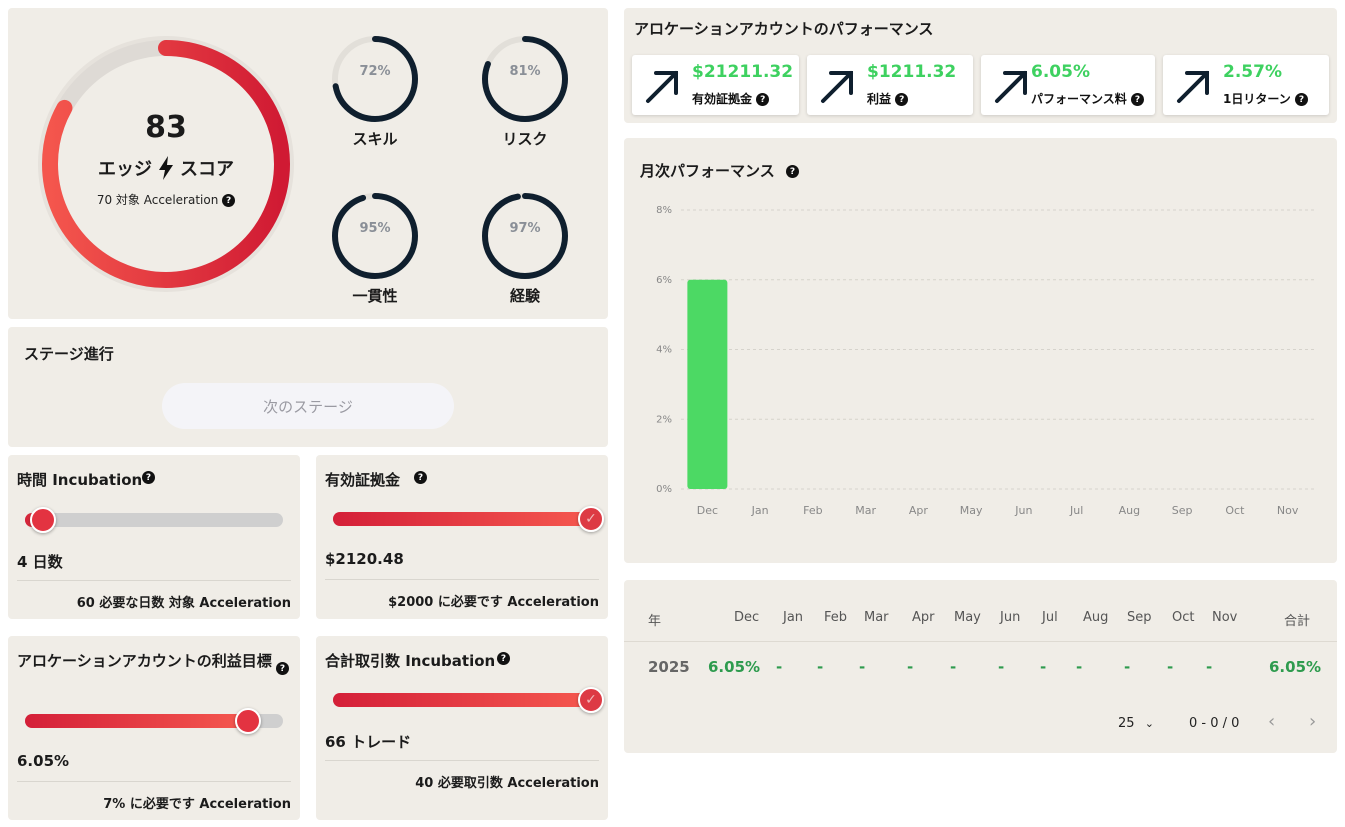 The image size is (1345, 827). What do you see at coordinates (375, 296) in the screenshot?
I see `consistency-label: 一貫性` at bounding box center [375, 296].